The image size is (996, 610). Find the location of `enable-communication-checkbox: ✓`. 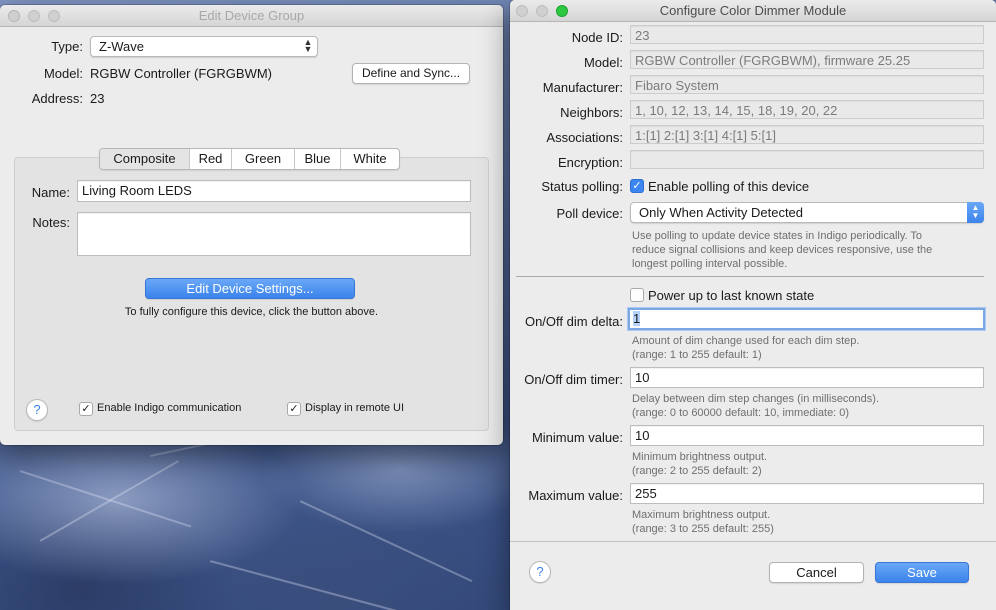

enable-communication-checkbox: ✓ is located at coordinates (86, 409).